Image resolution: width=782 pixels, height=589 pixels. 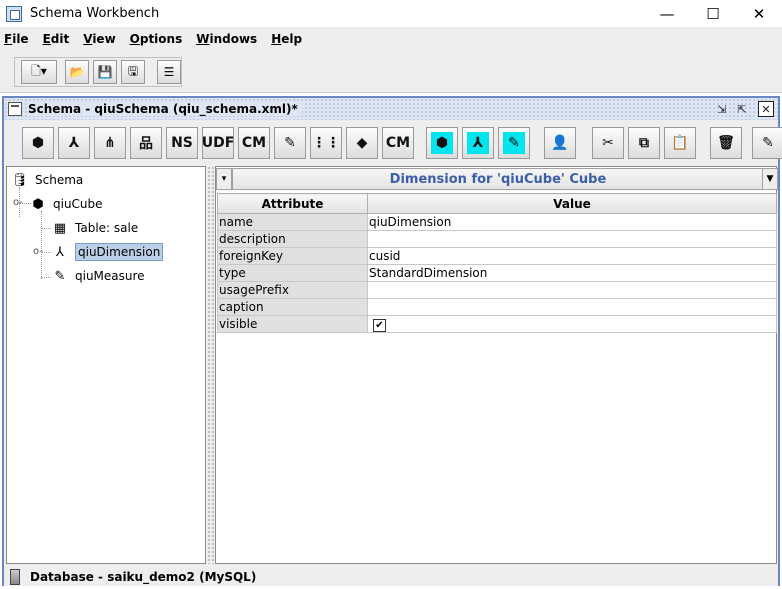 I want to click on split-pane-divider, so click(x=211, y=365).